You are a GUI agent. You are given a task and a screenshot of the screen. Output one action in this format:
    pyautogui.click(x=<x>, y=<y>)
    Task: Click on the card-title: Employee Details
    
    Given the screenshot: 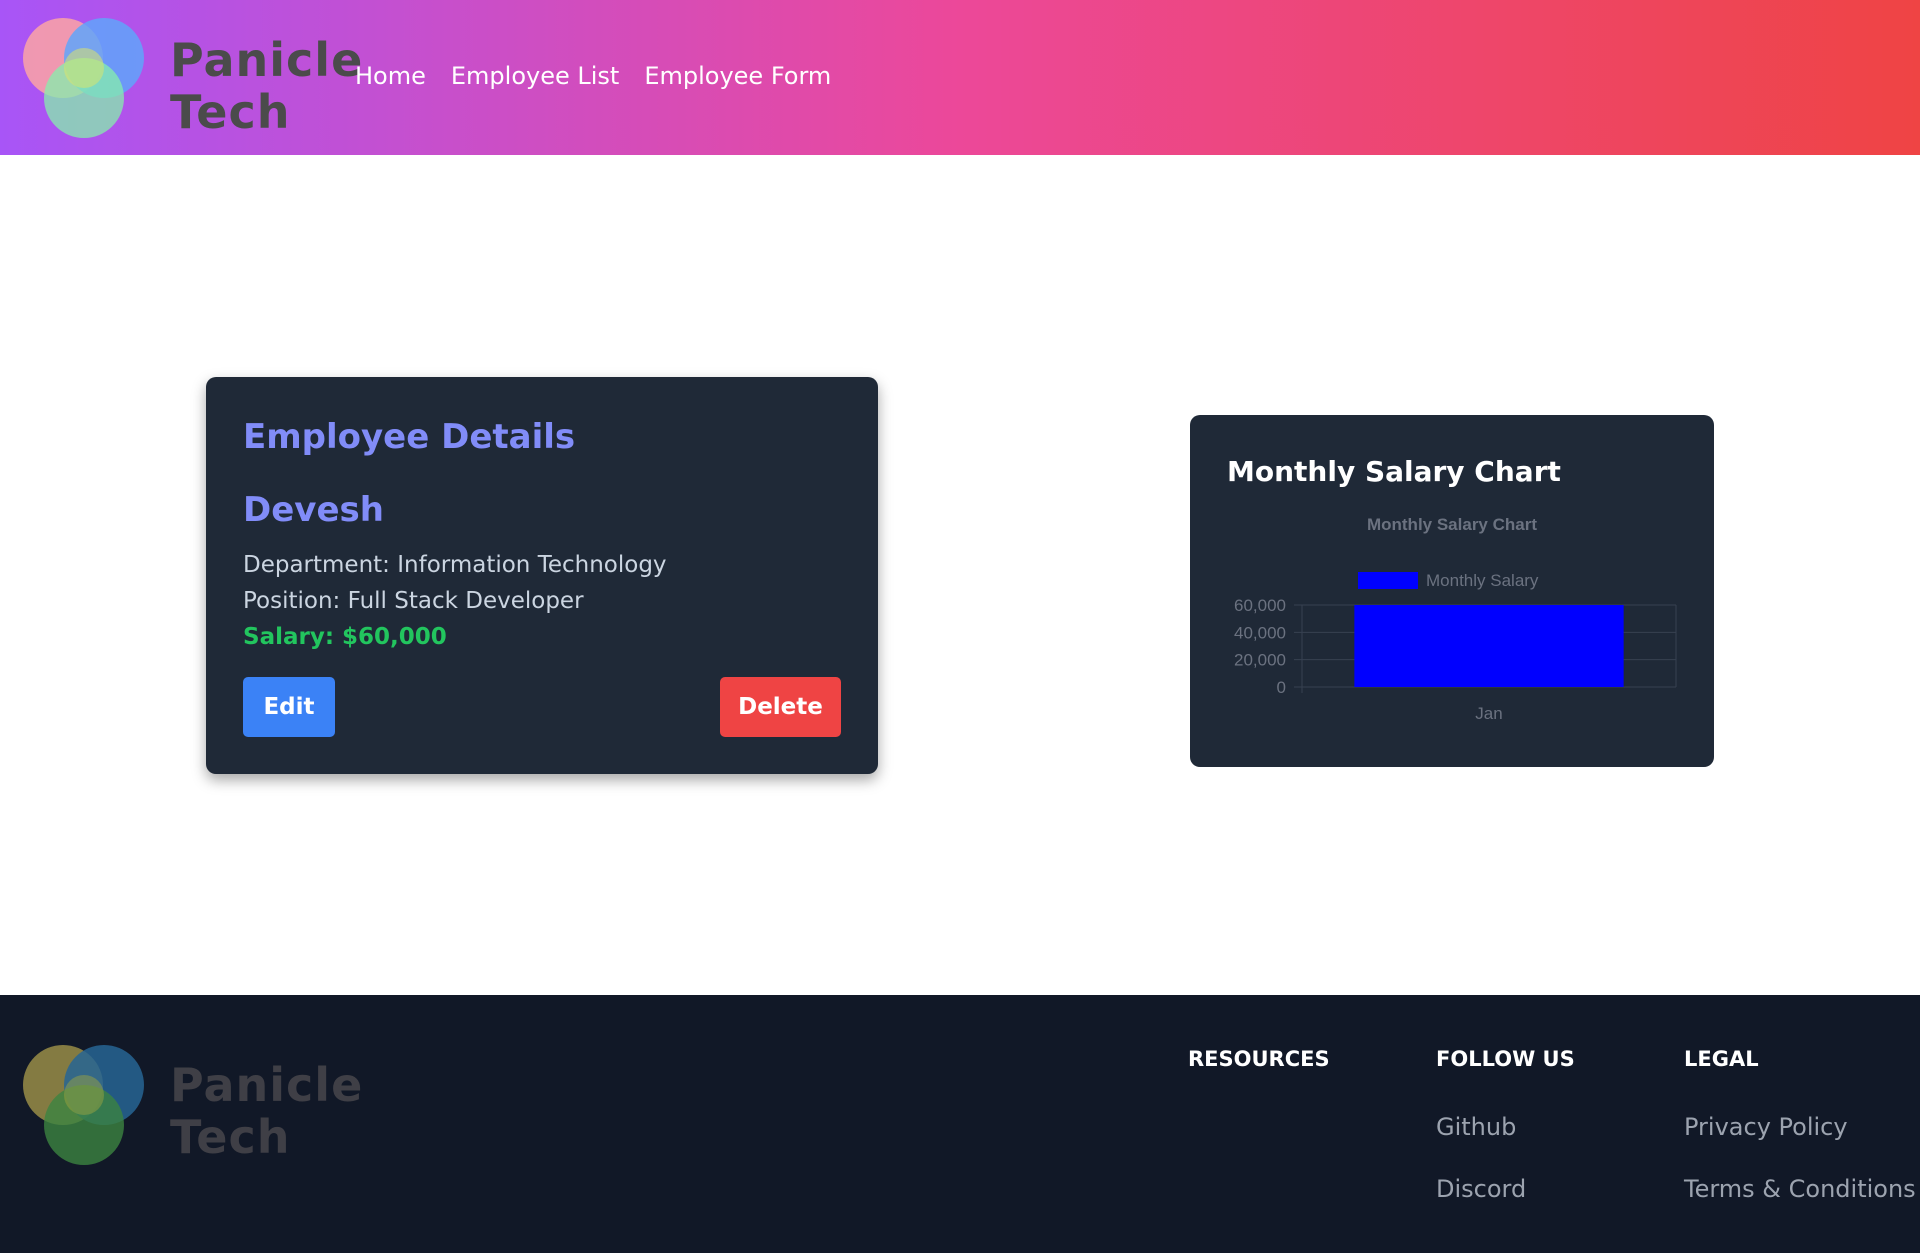 What is the action you would take?
    pyautogui.click(x=409, y=437)
    